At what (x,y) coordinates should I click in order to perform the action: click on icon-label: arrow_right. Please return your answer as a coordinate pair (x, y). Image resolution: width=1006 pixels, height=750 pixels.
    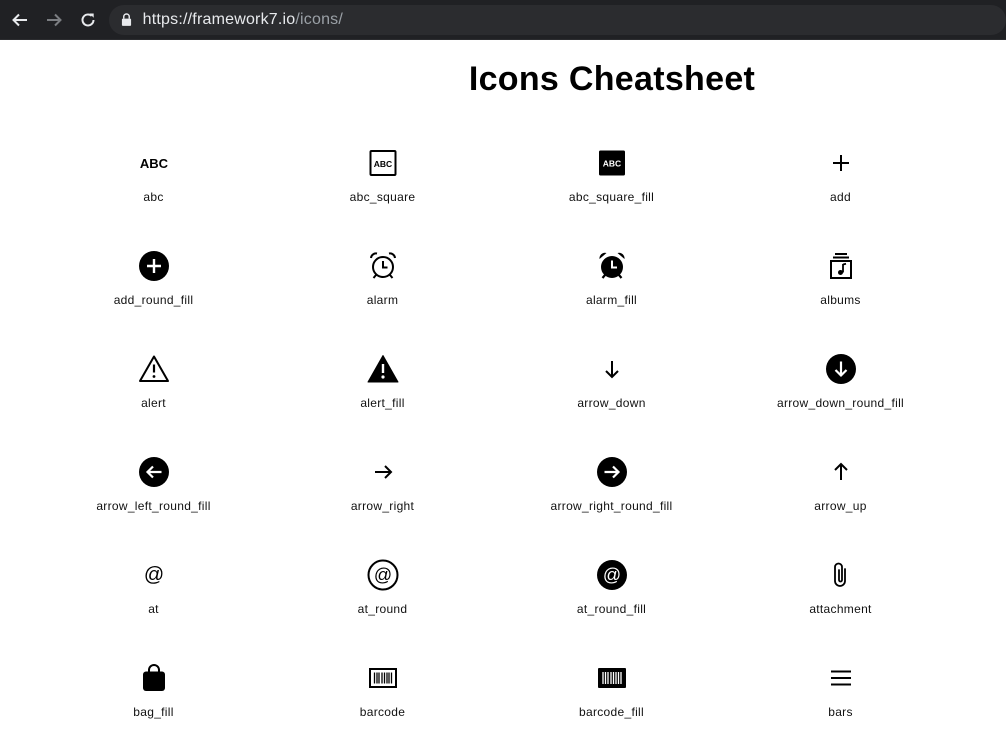
    Looking at the image, I should click on (382, 506).